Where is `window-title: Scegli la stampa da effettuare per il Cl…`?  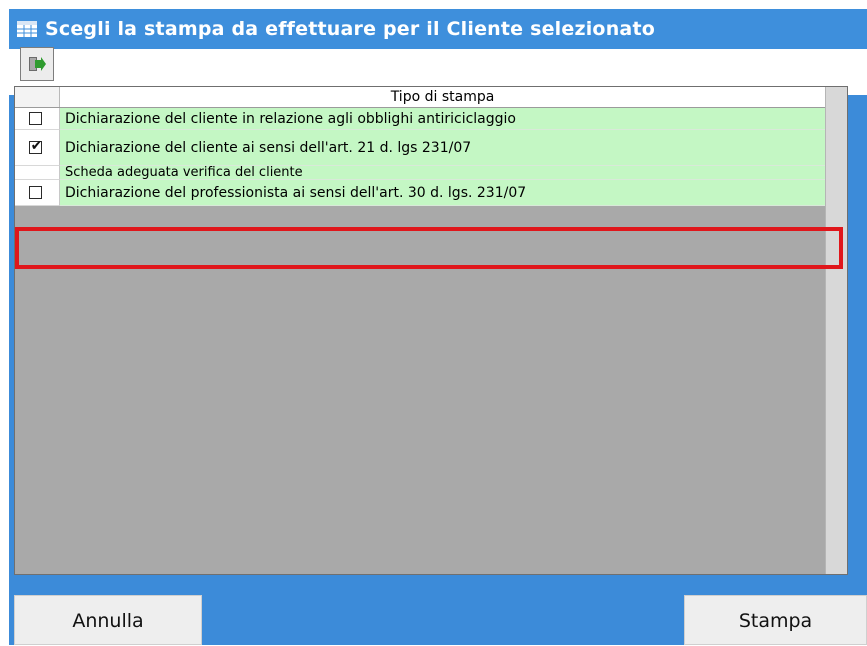
window-title: Scegli la stampa da effettuare per il Cl… is located at coordinates (350, 29).